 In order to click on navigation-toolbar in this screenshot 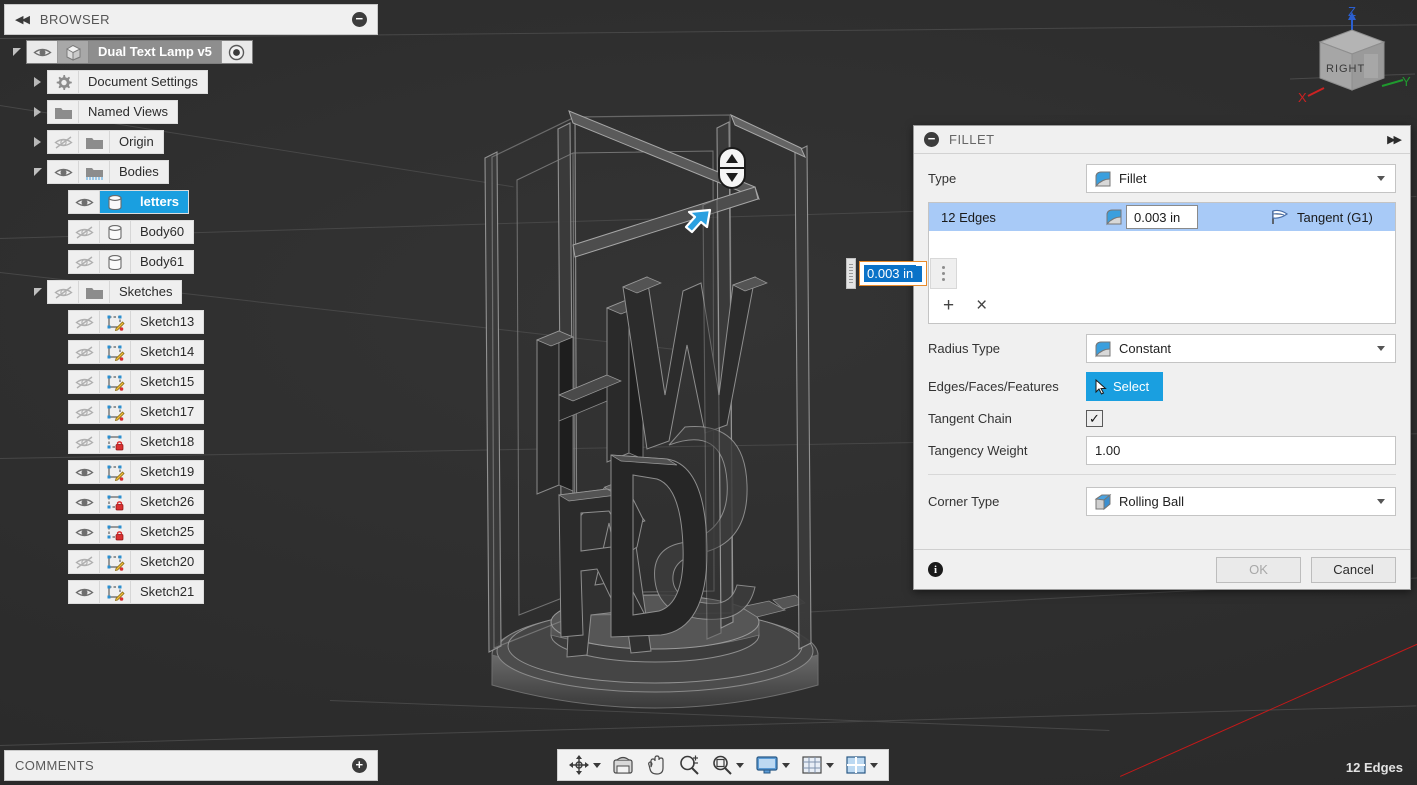, I will do `click(723, 765)`.